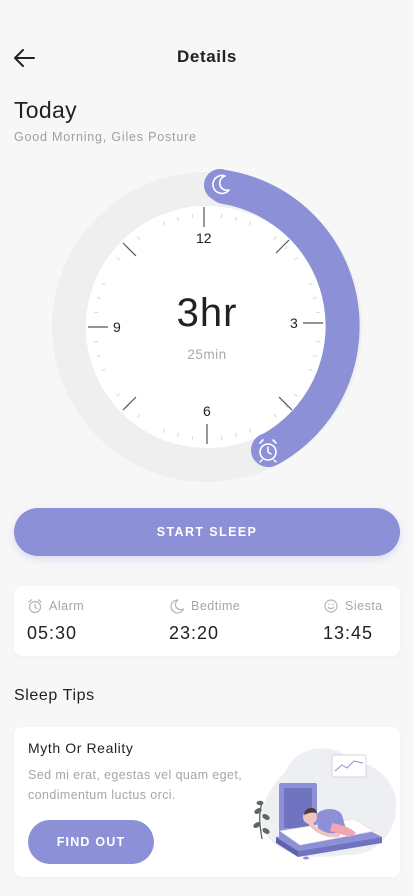 This screenshot has width=414, height=896. Describe the element at coordinates (294, 323) in the screenshot. I see `dial-number-3: 3` at that location.